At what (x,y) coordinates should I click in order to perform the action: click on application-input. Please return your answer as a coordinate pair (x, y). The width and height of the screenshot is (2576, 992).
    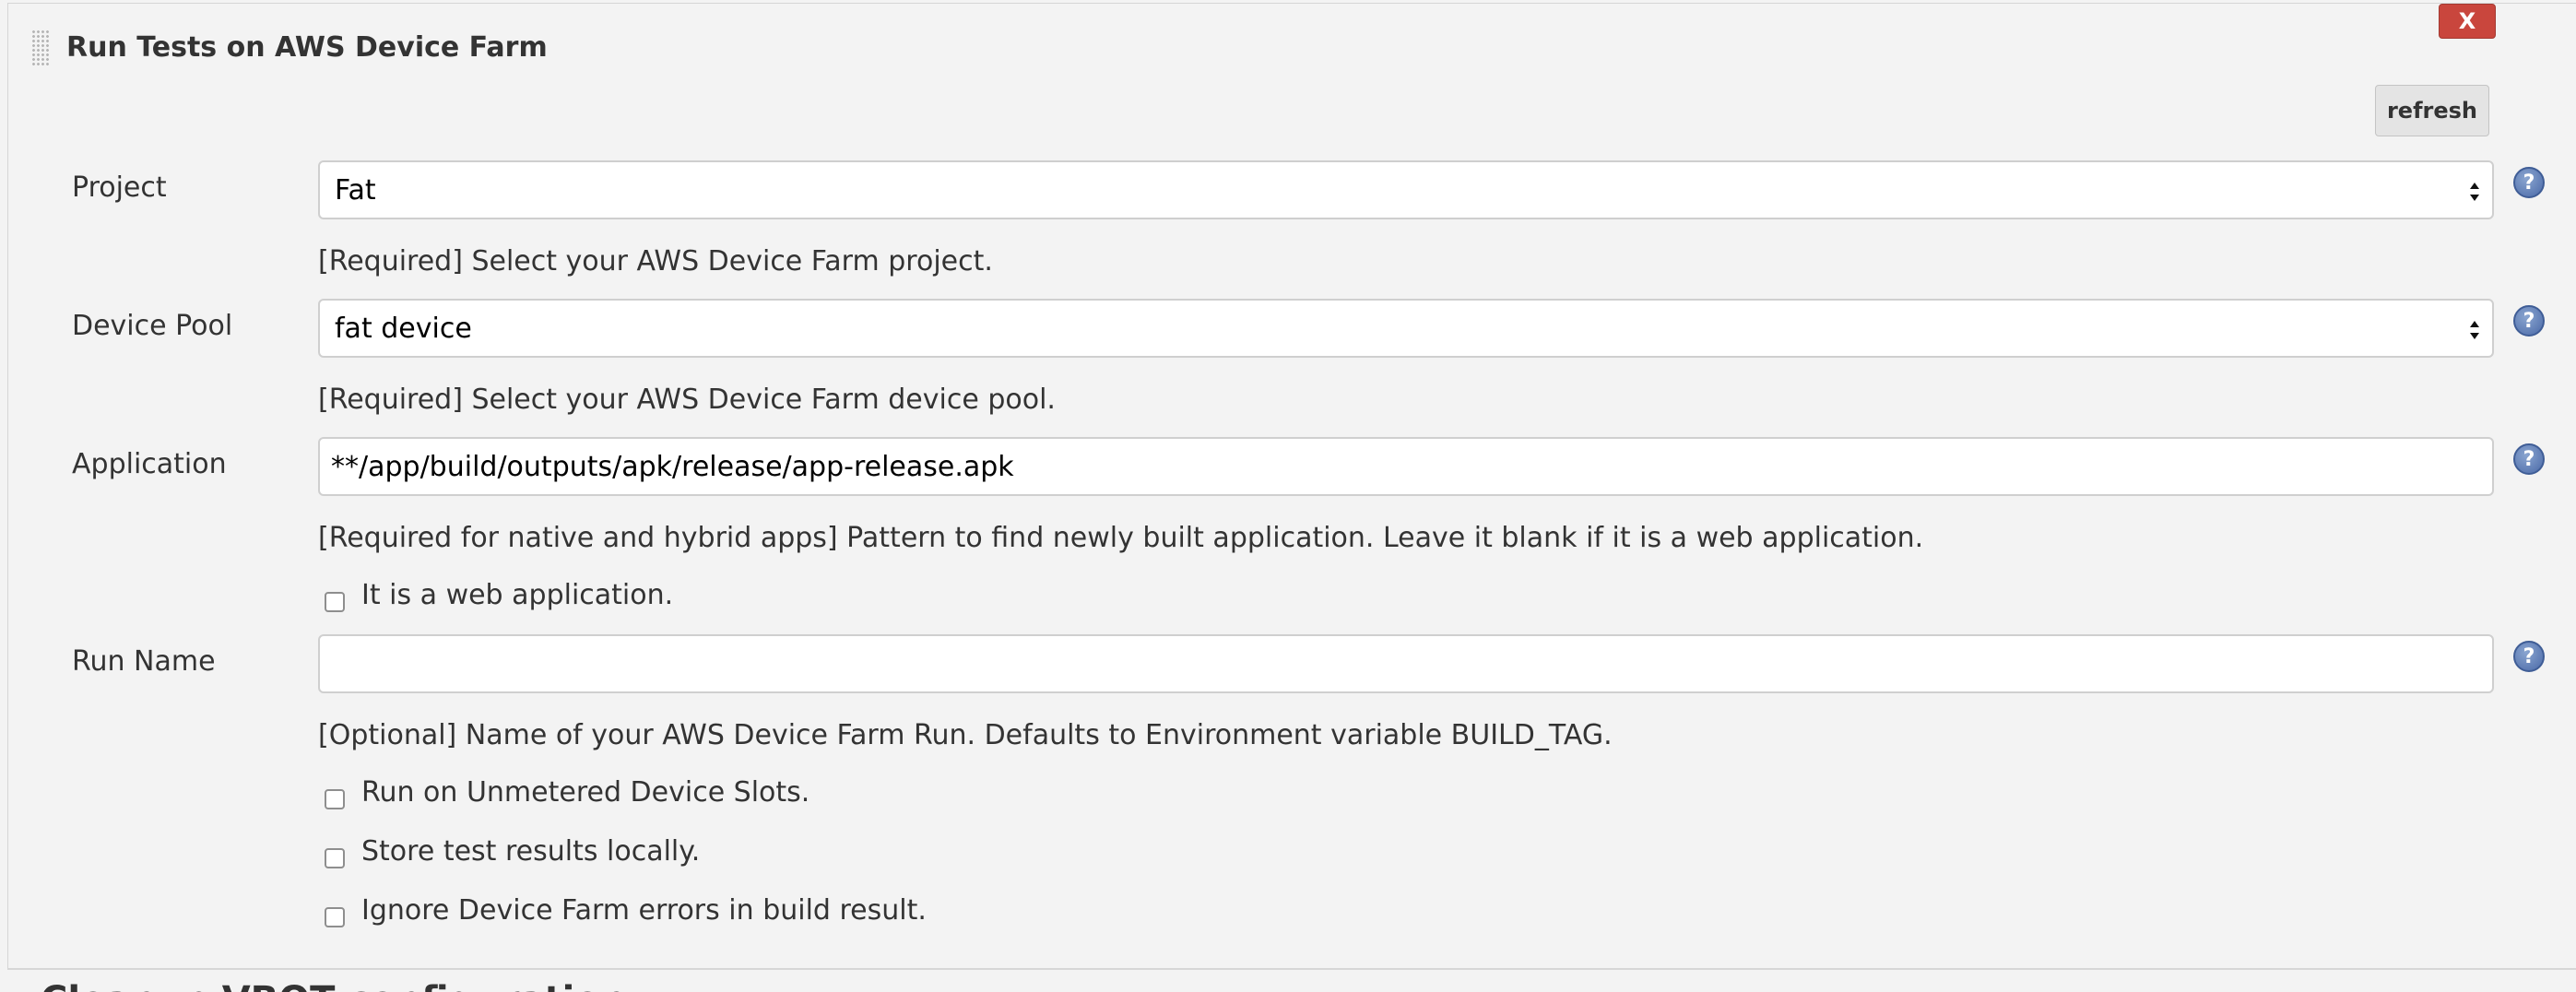
    Looking at the image, I should click on (1406, 466).